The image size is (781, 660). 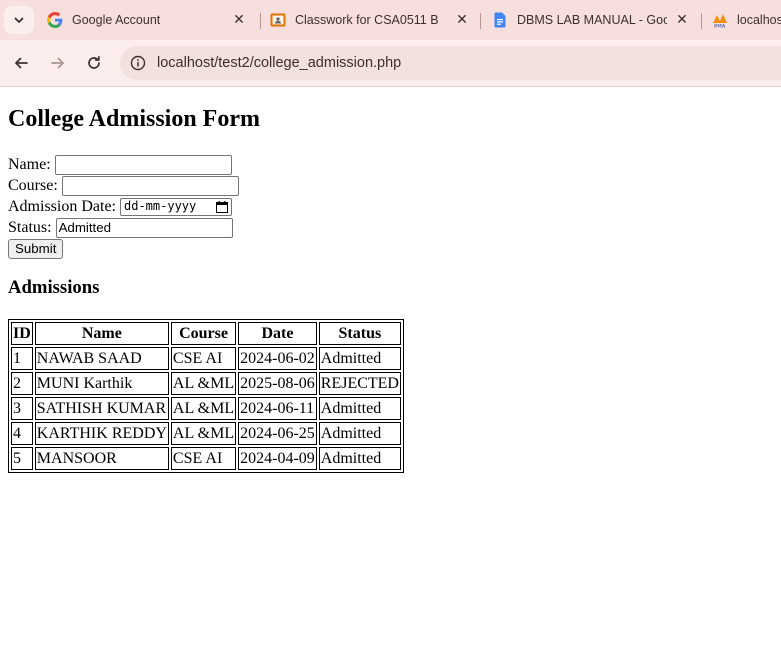 I want to click on course-label: Course:, so click(x=35, y=185).